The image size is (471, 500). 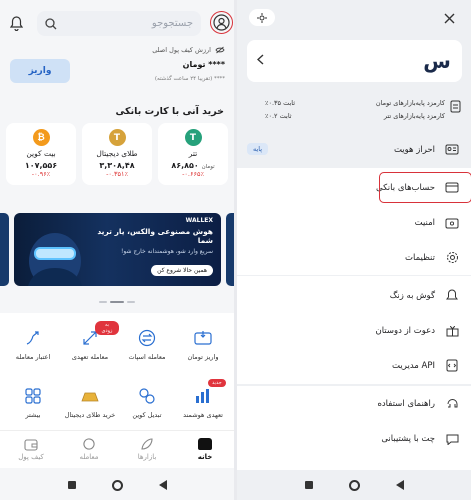 I want to click on coin-price: ۱۰۷,۵۵۶, so click(x=41, y=165).